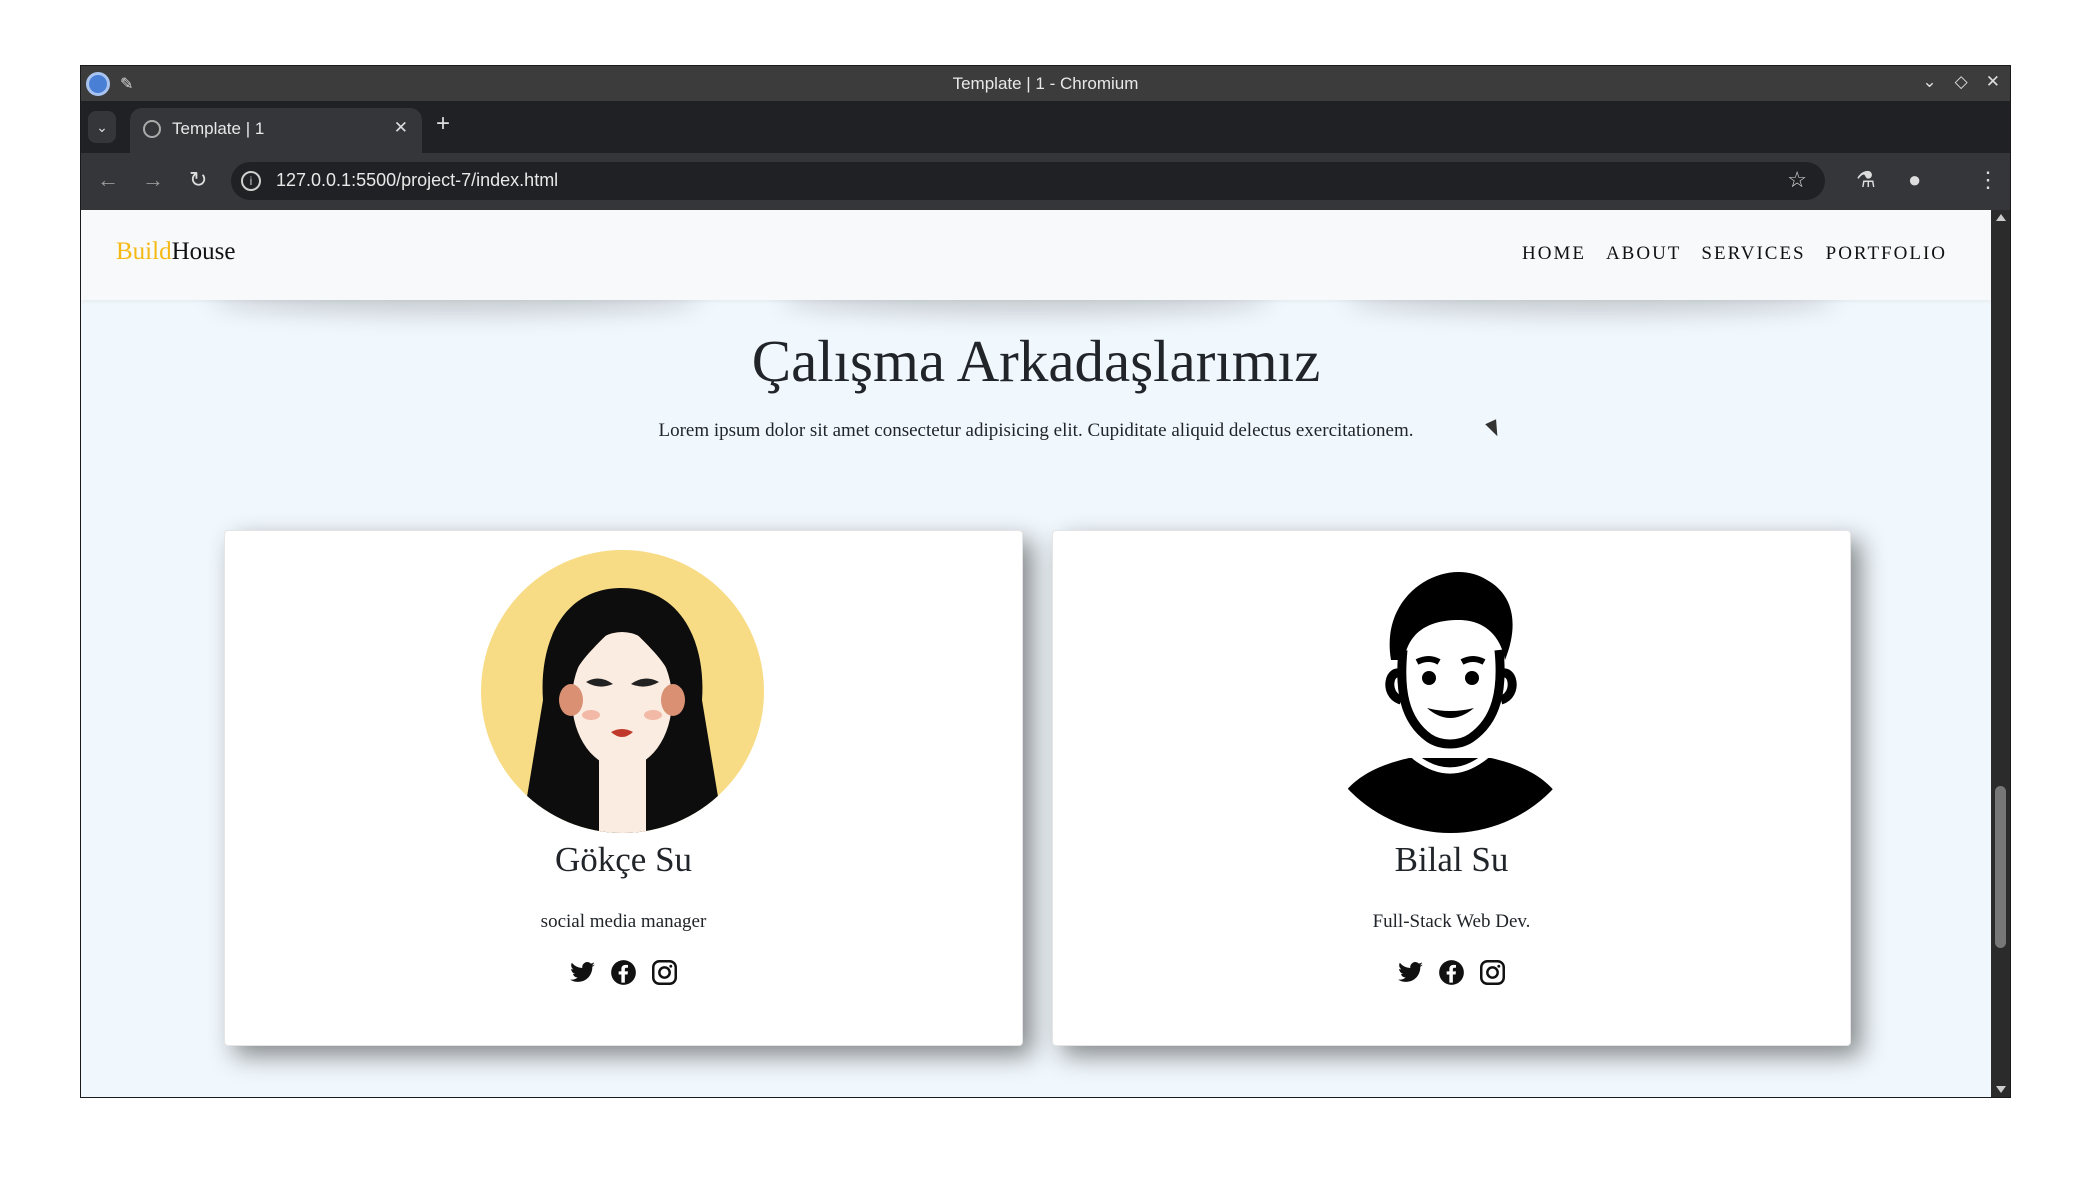 The width and height of the screenshot is (2082, 1187). What do you see at coordinates (276, 130) in the screenshot?
I see `tab-active: Template | 1 ✕` at bounding box center [276, 130].